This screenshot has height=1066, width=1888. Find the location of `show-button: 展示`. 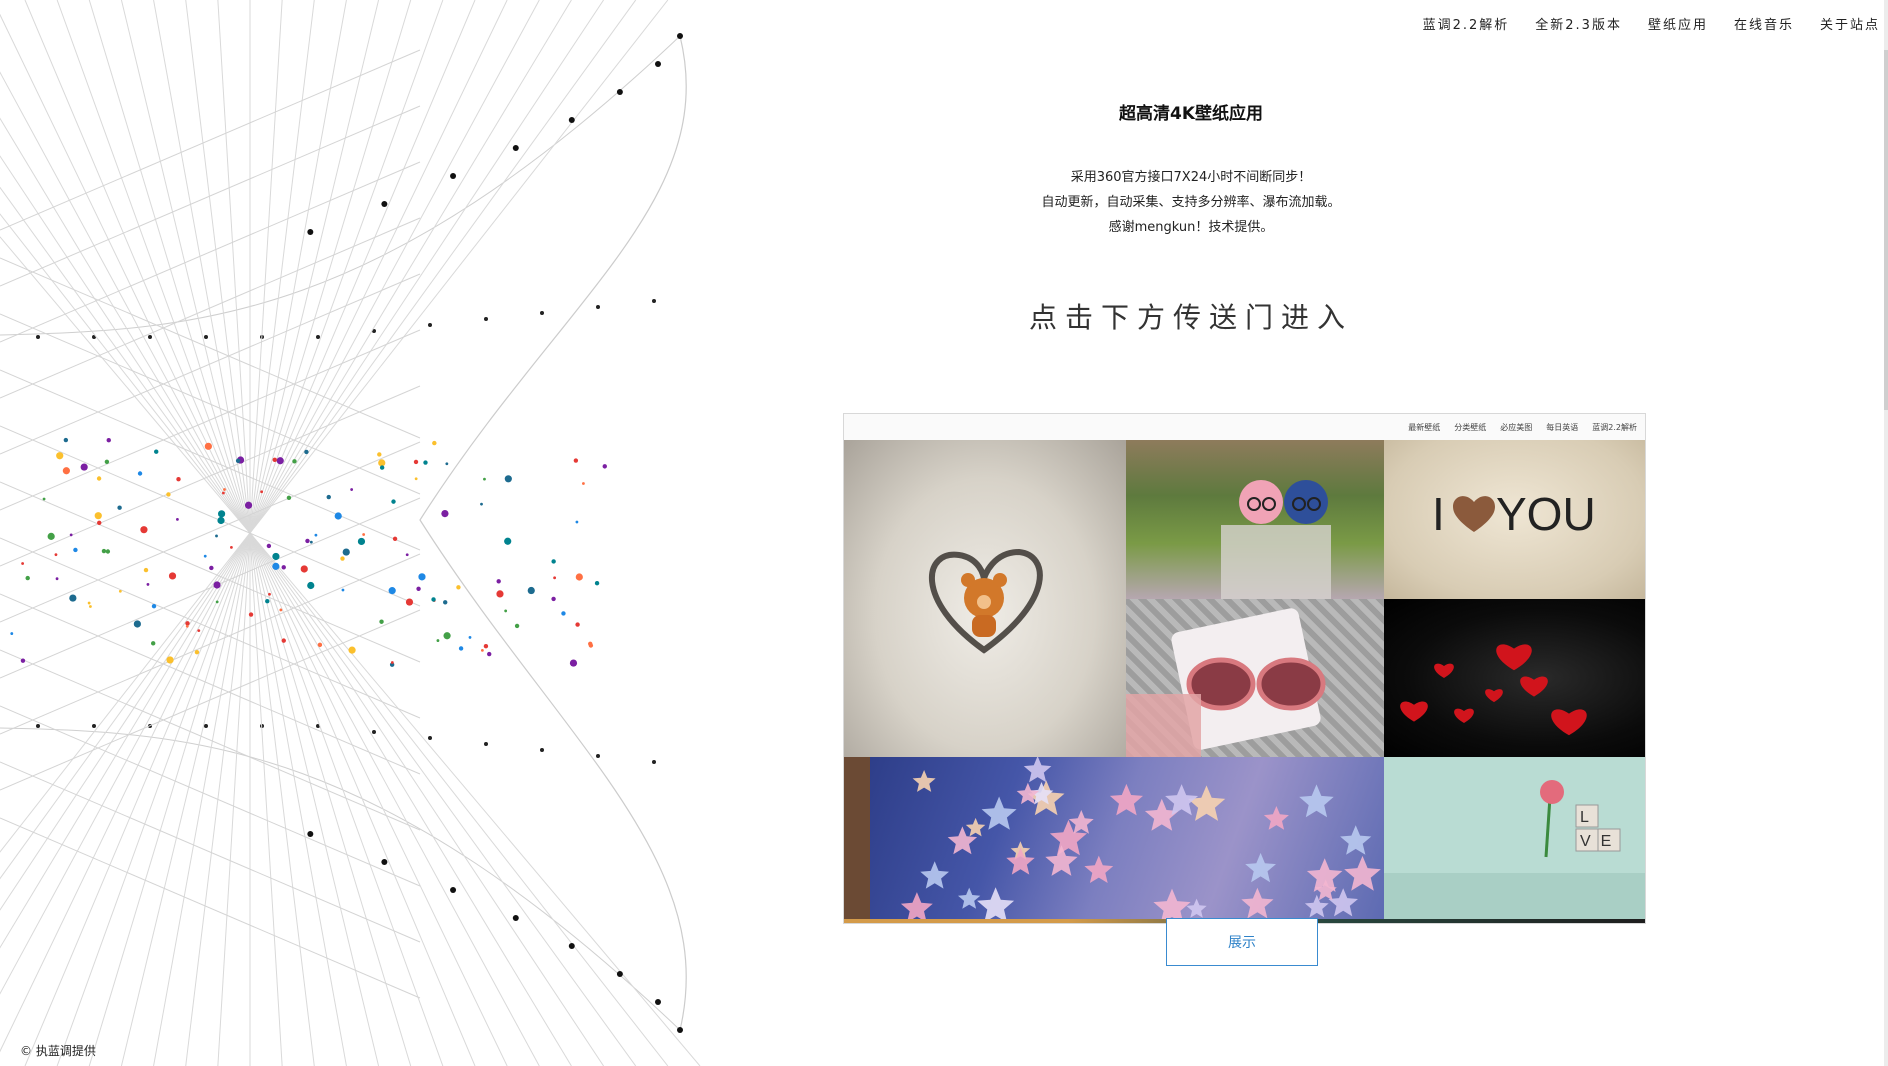

show-button: 展示 is located at coordinates (1242, 942).